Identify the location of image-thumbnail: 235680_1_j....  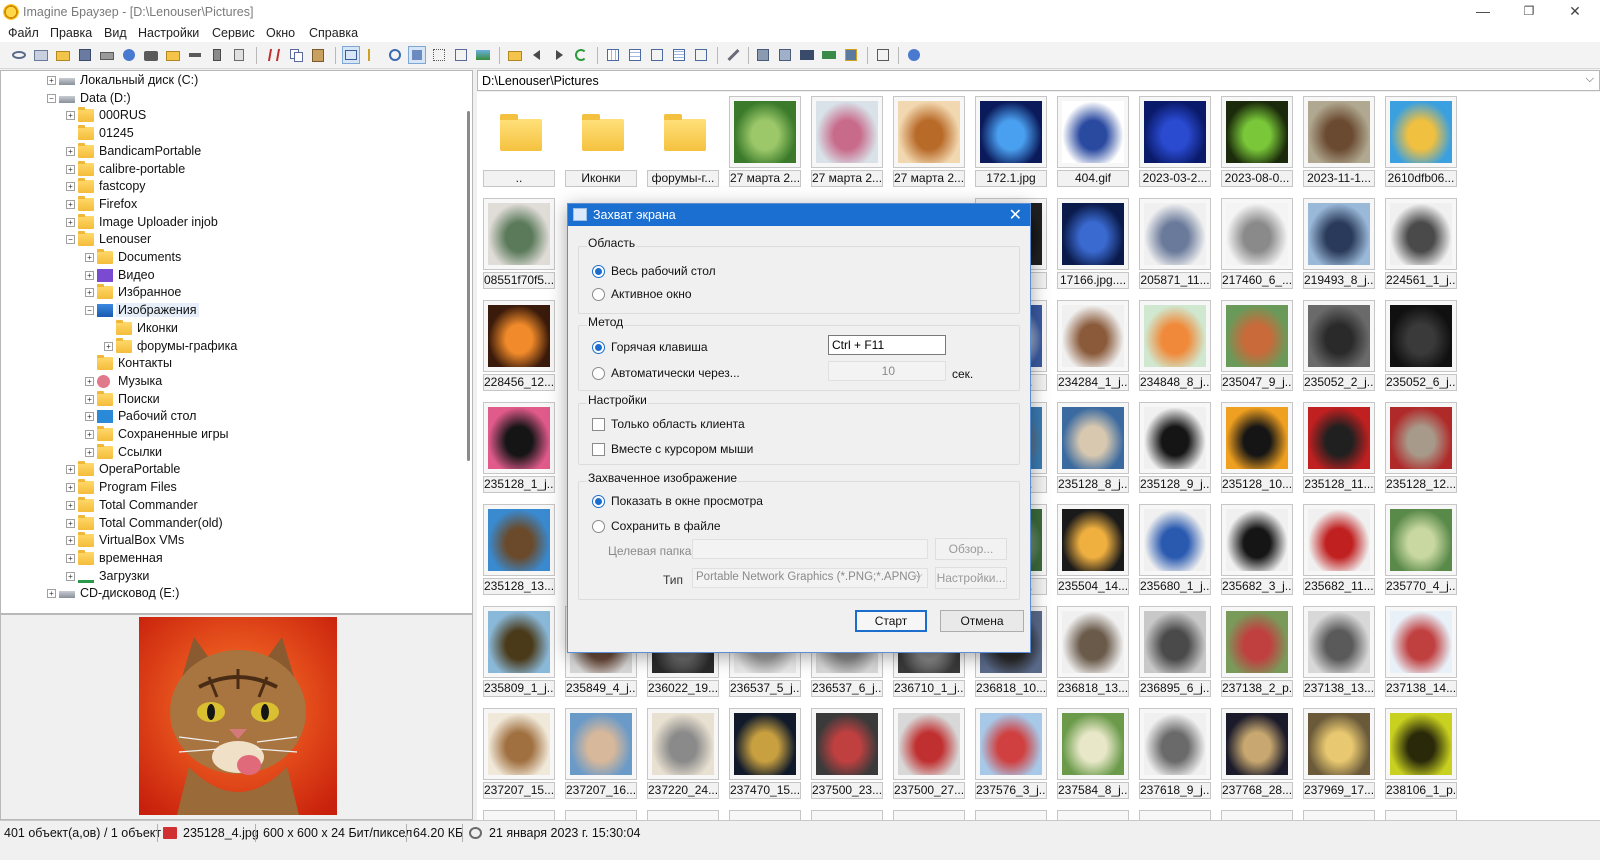
(1175, 550).